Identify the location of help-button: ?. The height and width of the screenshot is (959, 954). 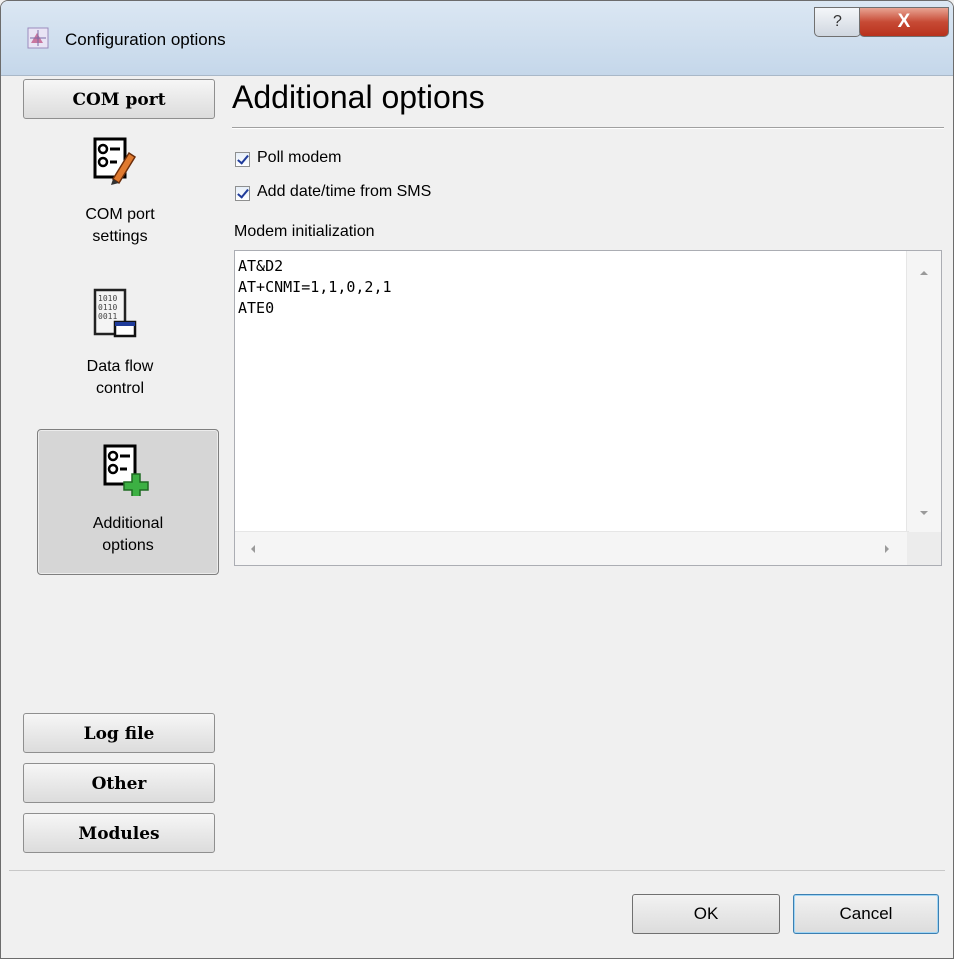
(837, 22).